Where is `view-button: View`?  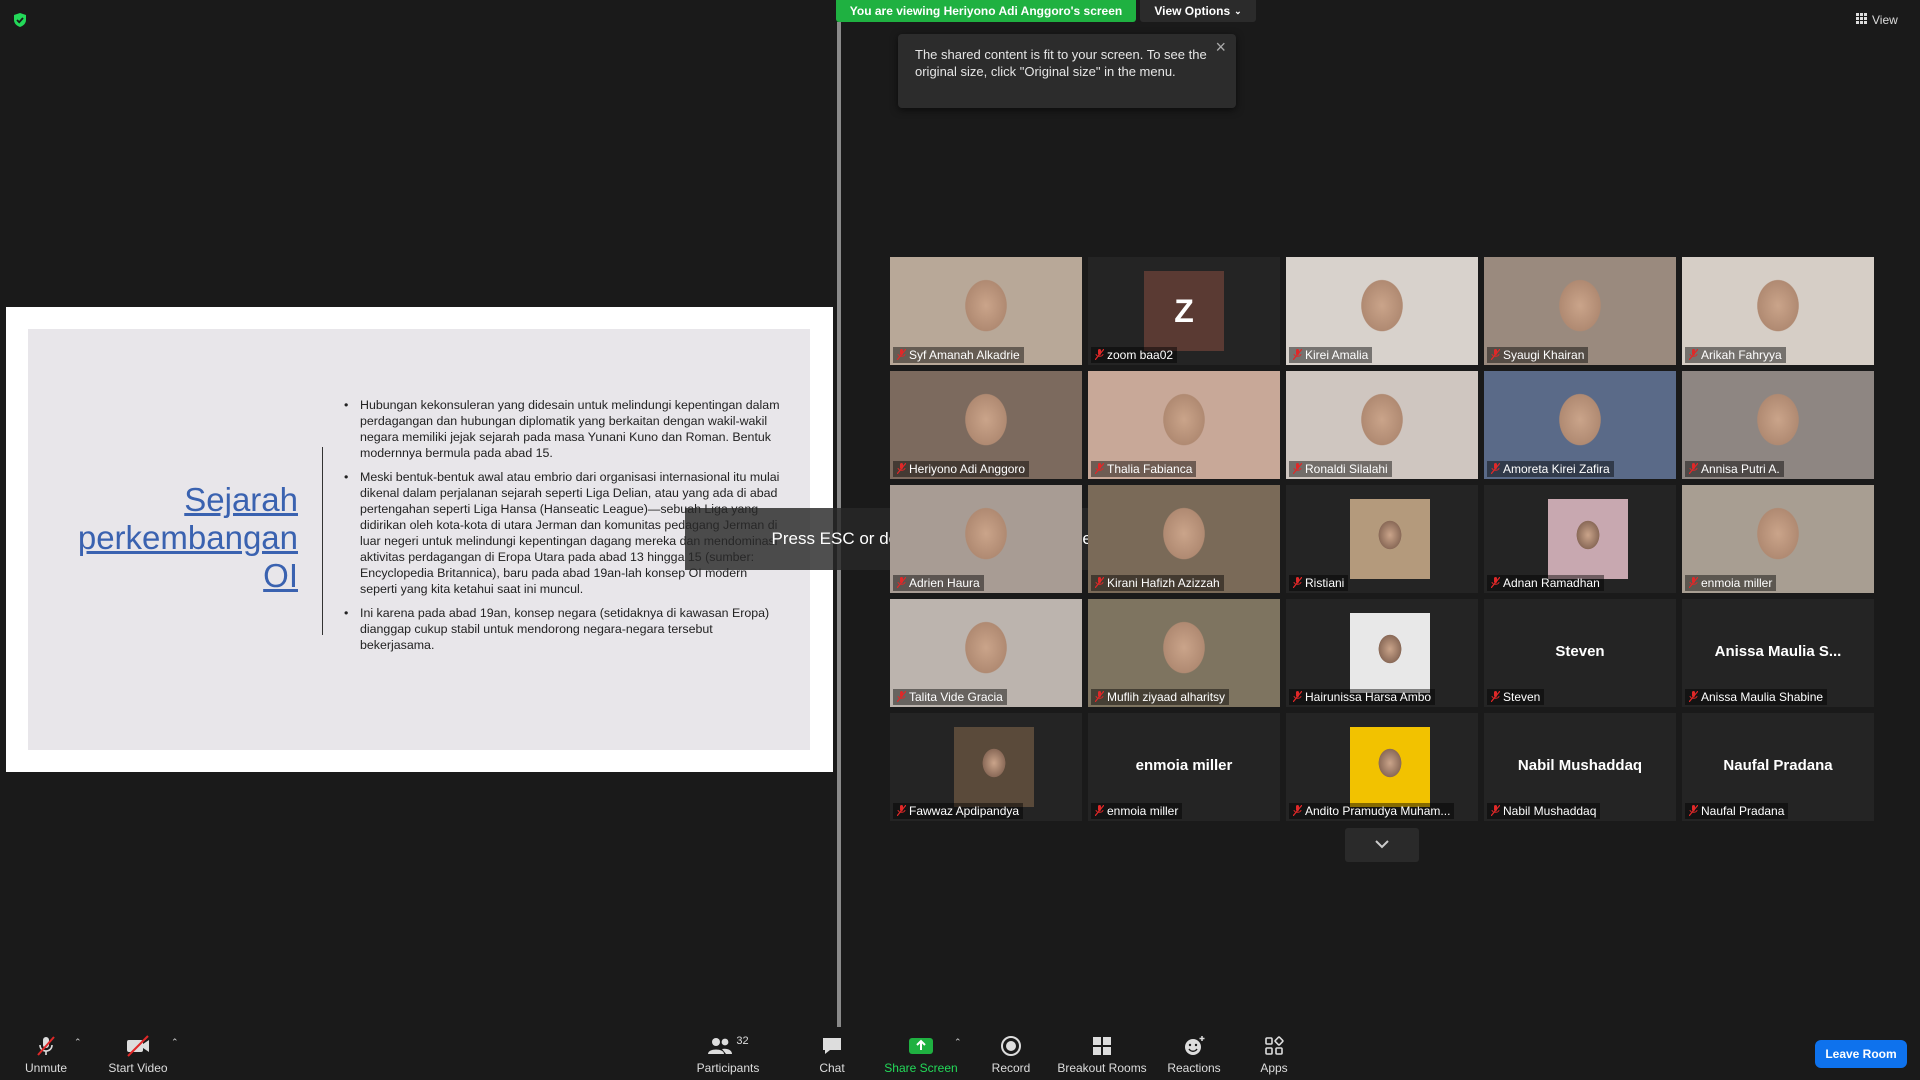 view-button: View is located at coordinates (1886, 20).